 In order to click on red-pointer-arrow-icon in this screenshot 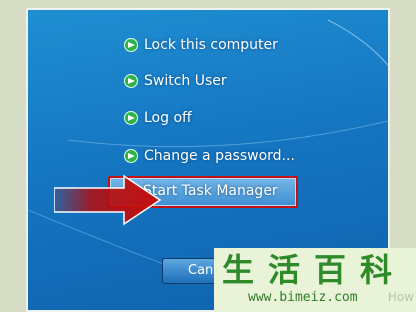, I will do `click(108, 200)`.